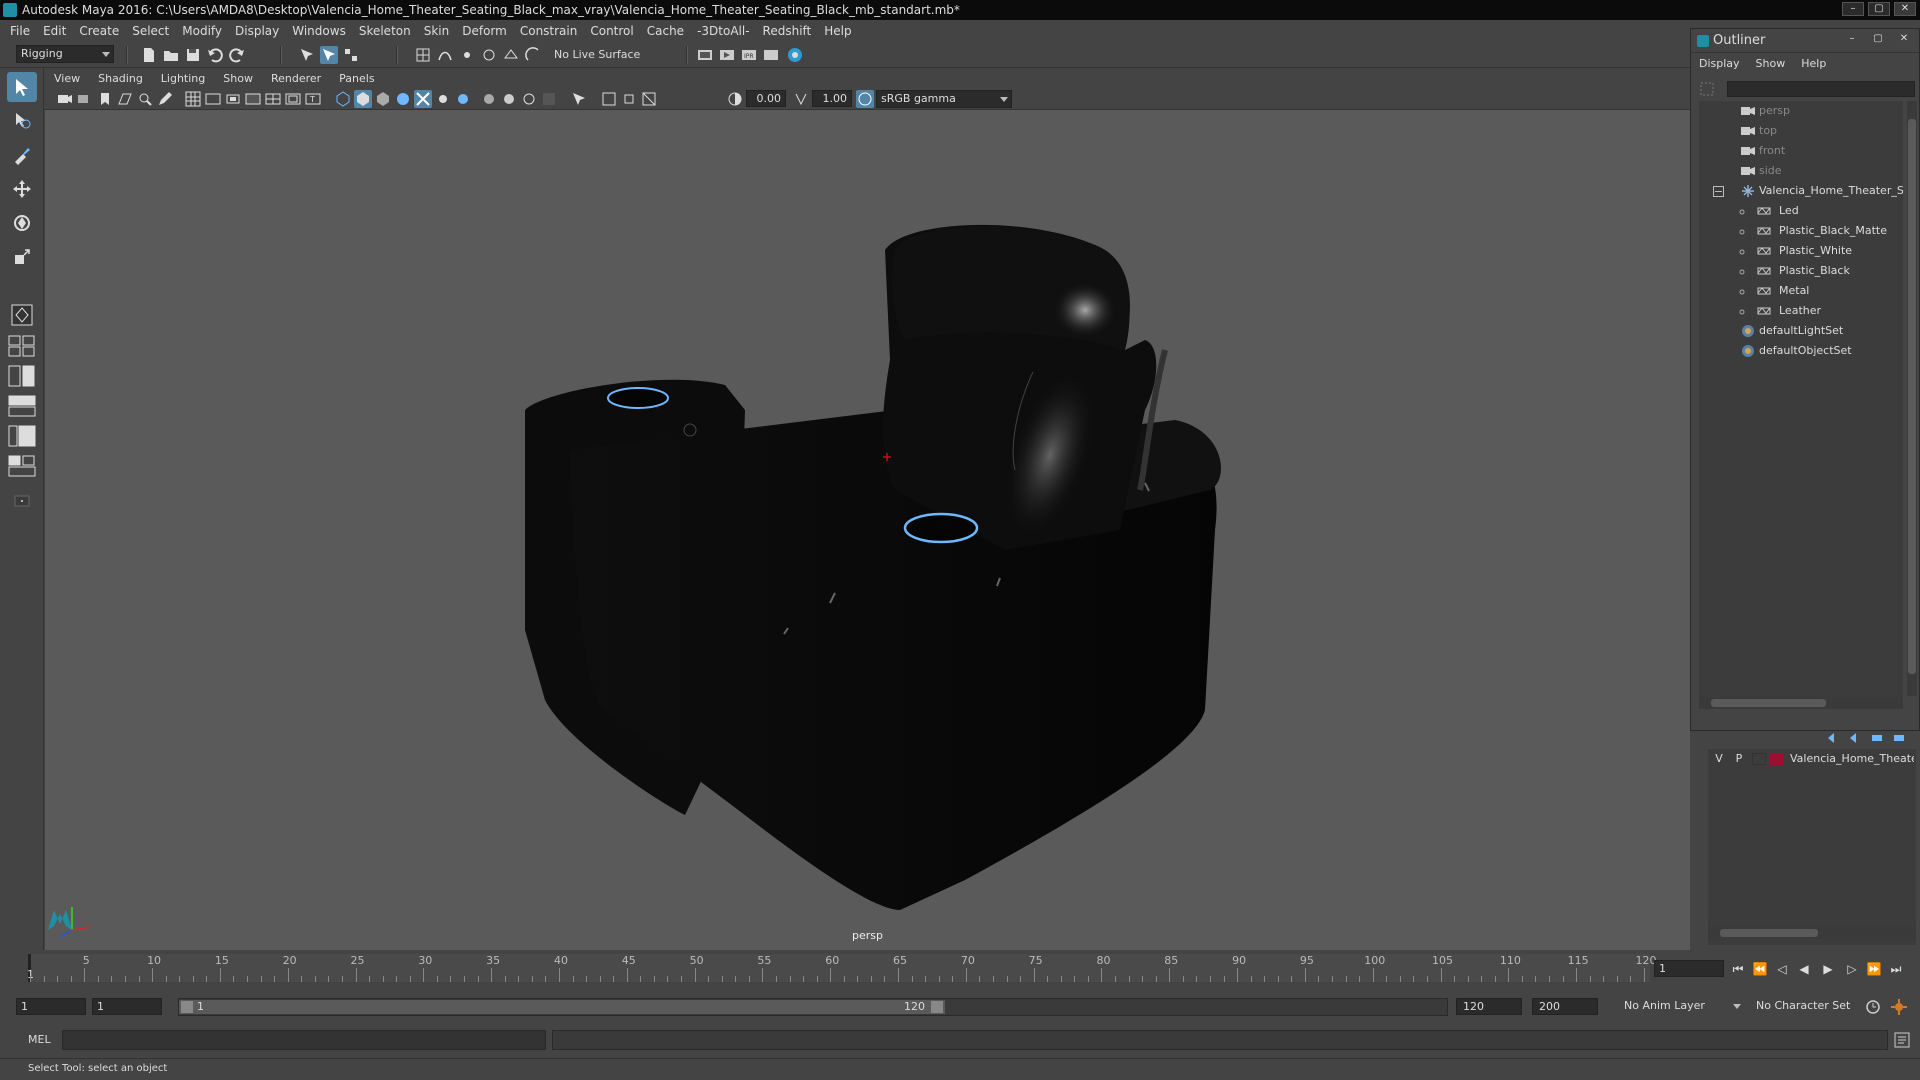 Image resolution: width=1920 pixels, height=1080 pixels. What do you see at coordinates (837, 31) in the screenshot?
I see `menu-help: Help` at bounding box center [837, 31].